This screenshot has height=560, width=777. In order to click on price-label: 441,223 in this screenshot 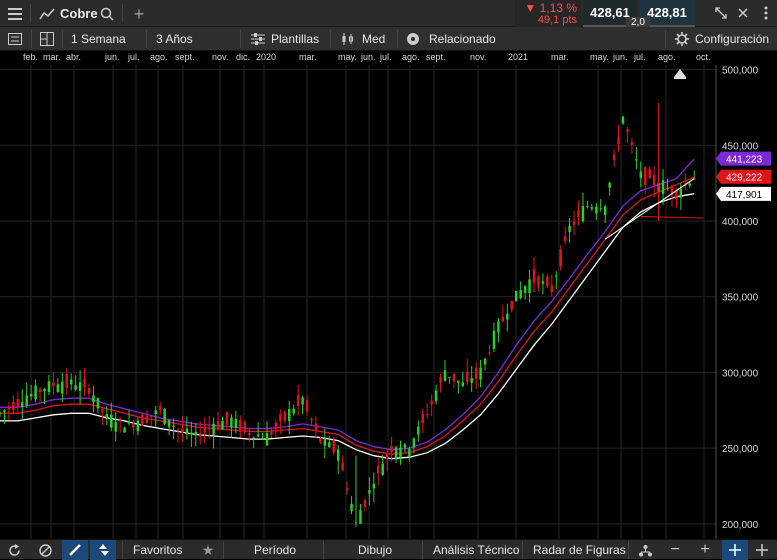, I will do `click(744, 160)`.